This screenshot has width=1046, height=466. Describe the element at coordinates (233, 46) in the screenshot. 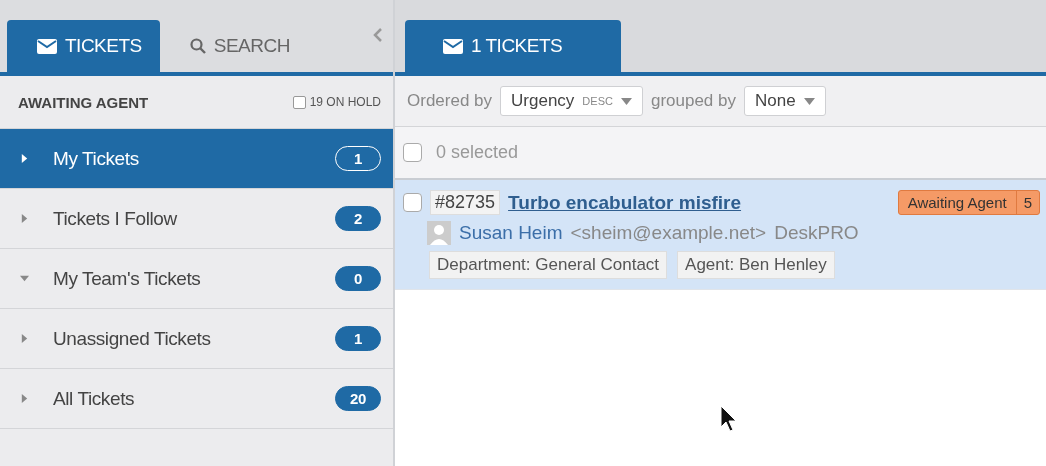

I see `tab: SEARCH` at that location.